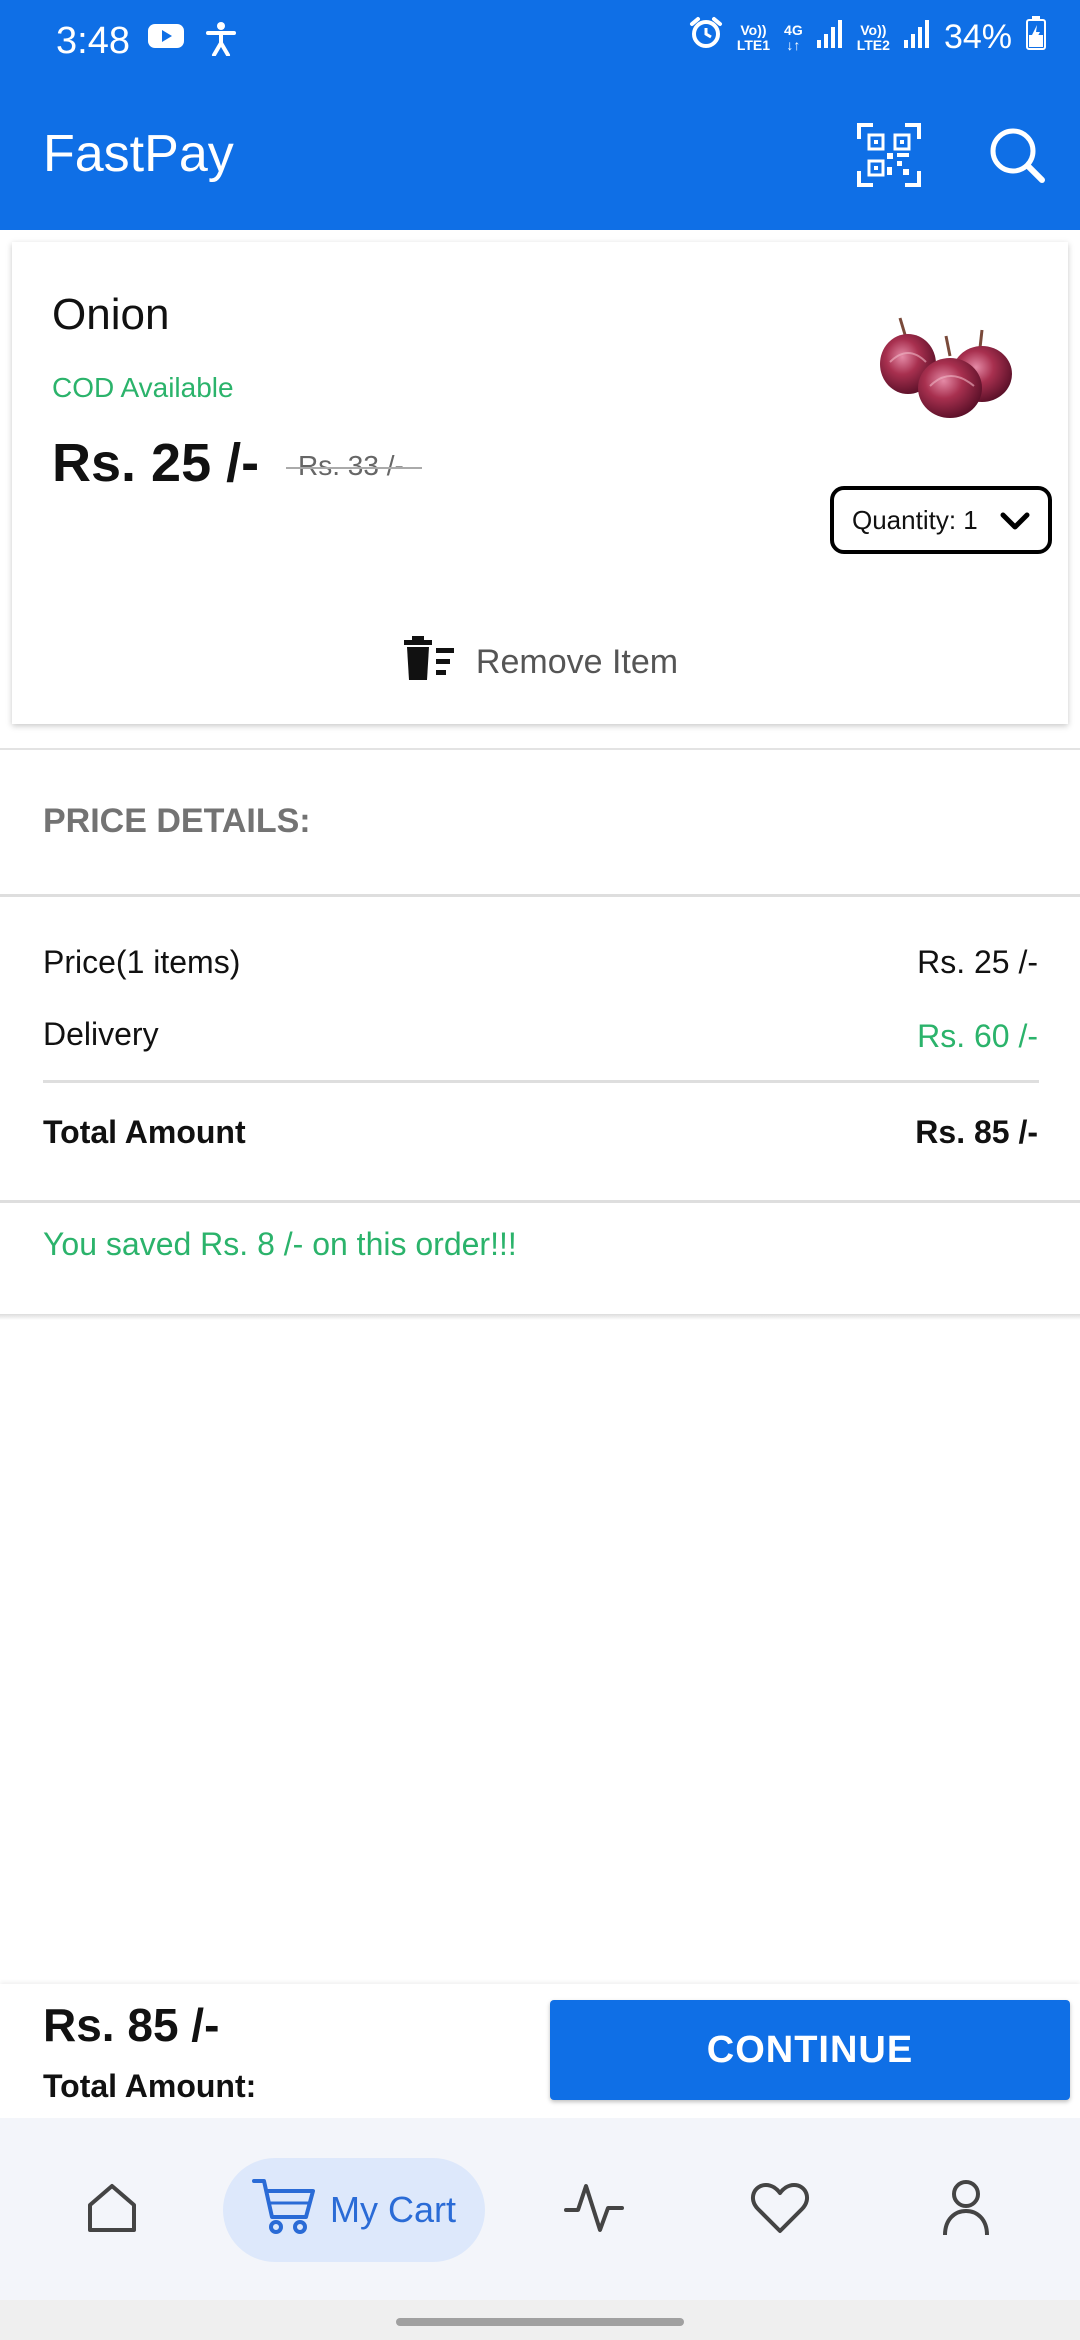 The width and height of the screenshot is (1080, 2340). I want to click on nav-my-cart-label: My Cart, so click(393, 2209).